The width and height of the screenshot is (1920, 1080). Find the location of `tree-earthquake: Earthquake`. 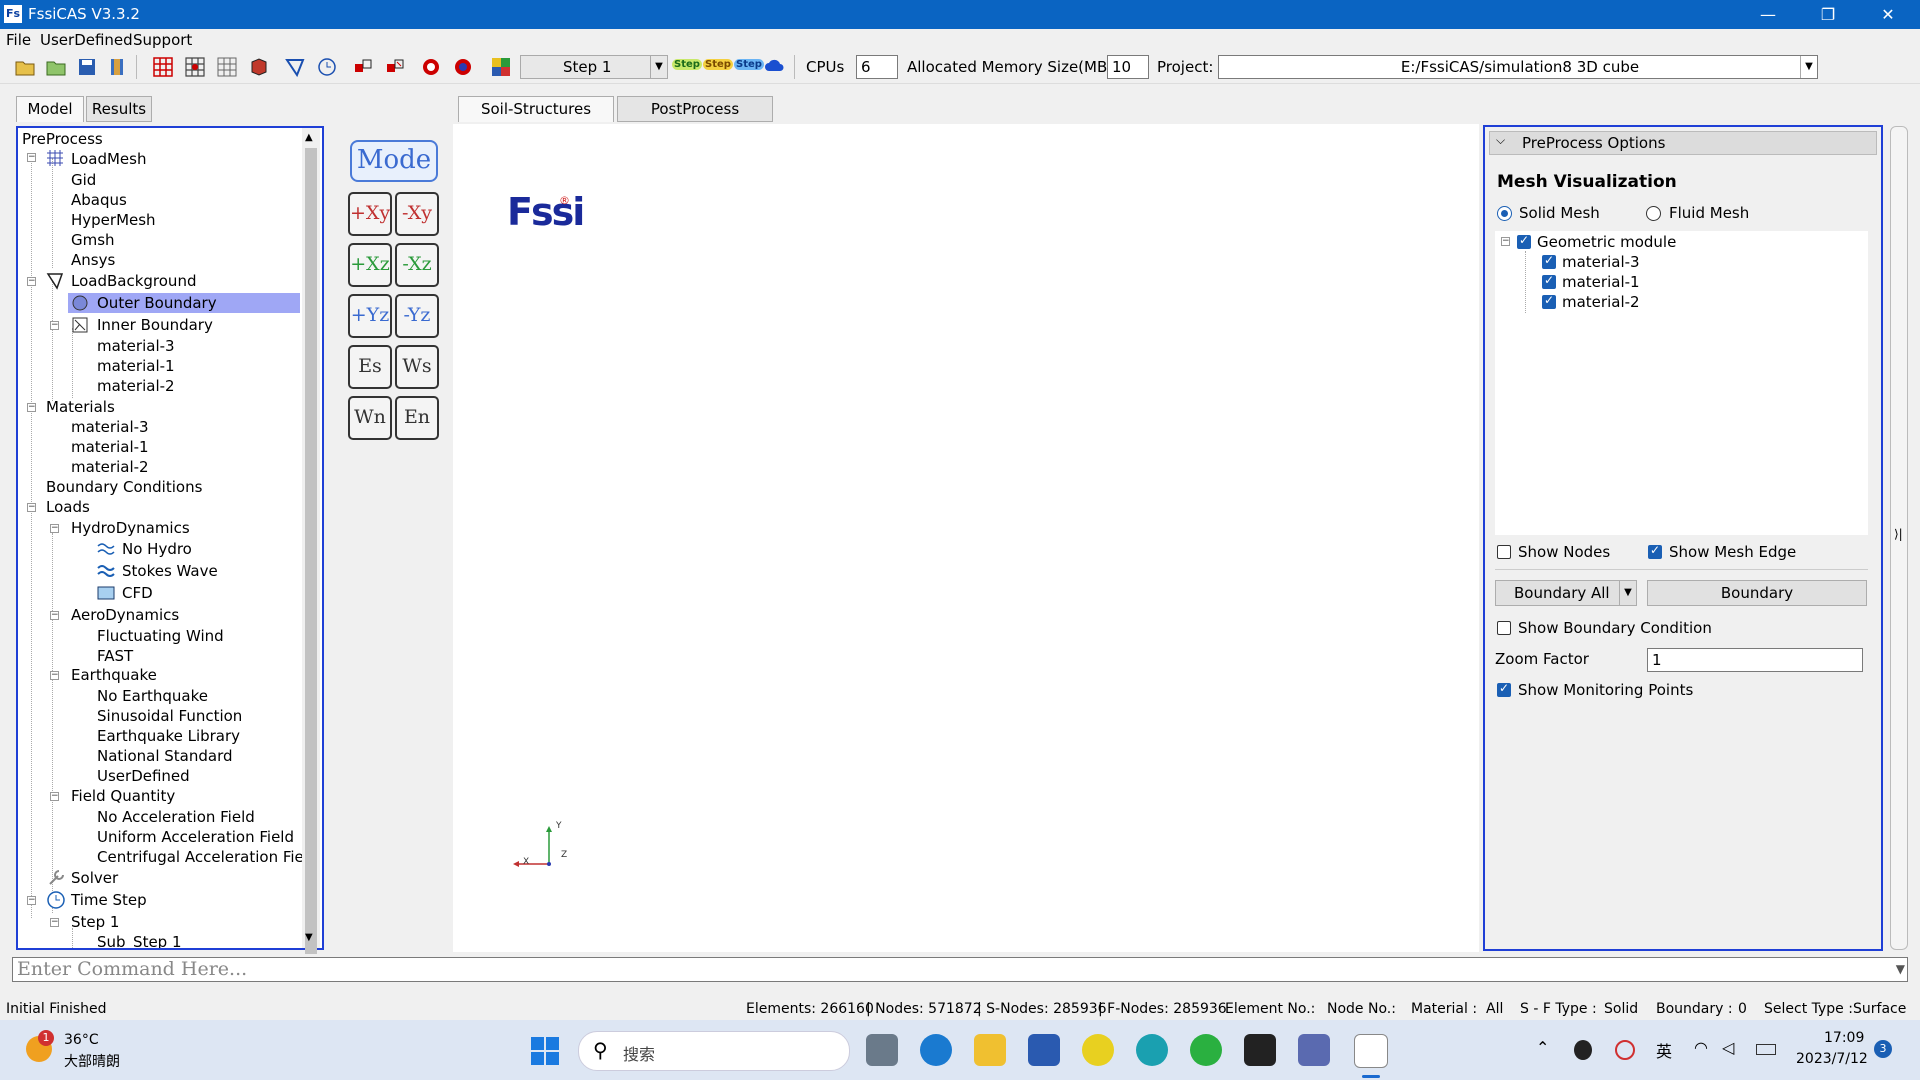

tree-earthquake: Earthquake is located at coordinates (114, 675).